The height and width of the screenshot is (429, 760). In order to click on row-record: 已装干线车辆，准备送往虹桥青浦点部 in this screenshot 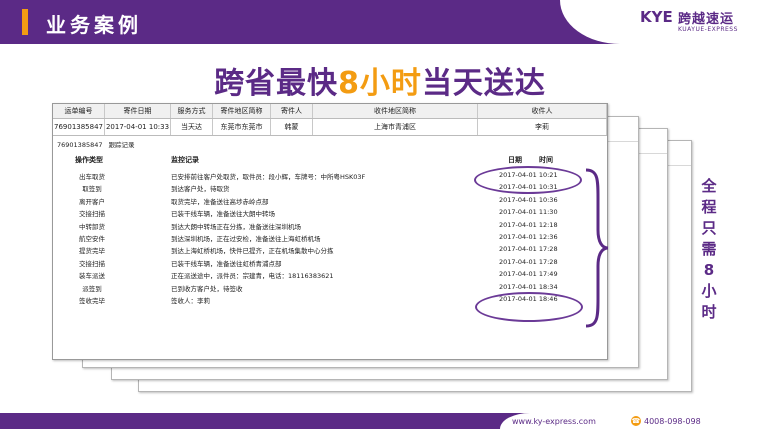, I will do `click(226, 263)`.